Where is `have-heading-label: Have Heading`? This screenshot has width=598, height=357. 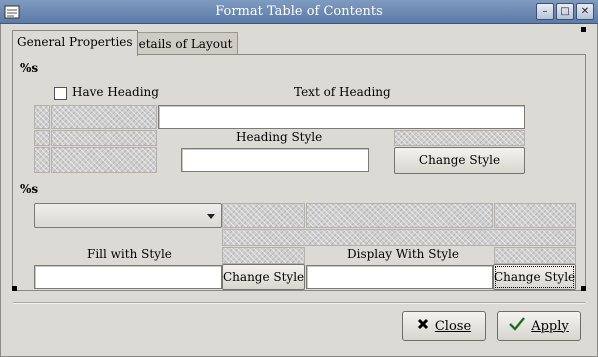 have-heading-label: Have Heading is located at coordinates (115, 92).